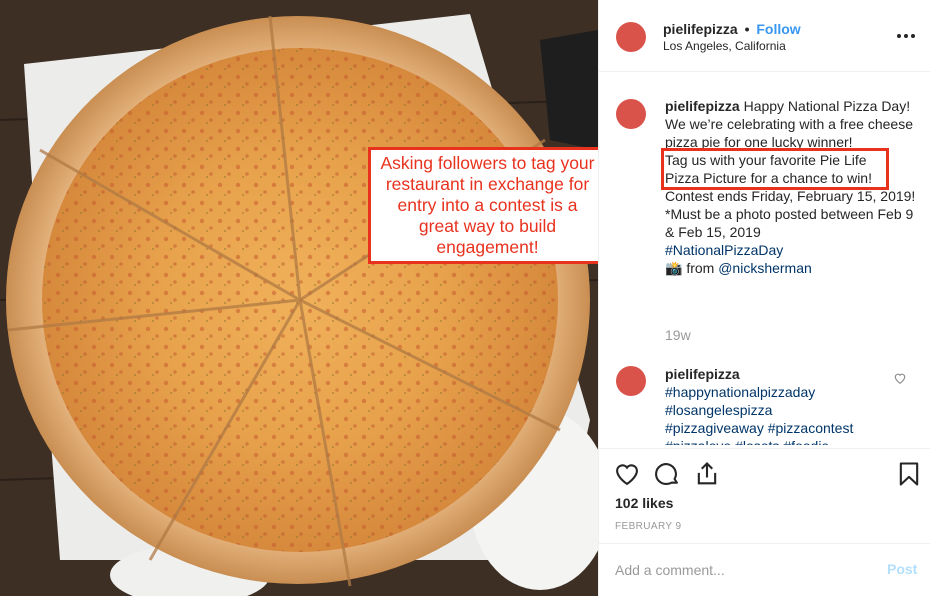 The width and height of the screenshot is (930, 596). I want to click on heart-icon, so click(627, 474).